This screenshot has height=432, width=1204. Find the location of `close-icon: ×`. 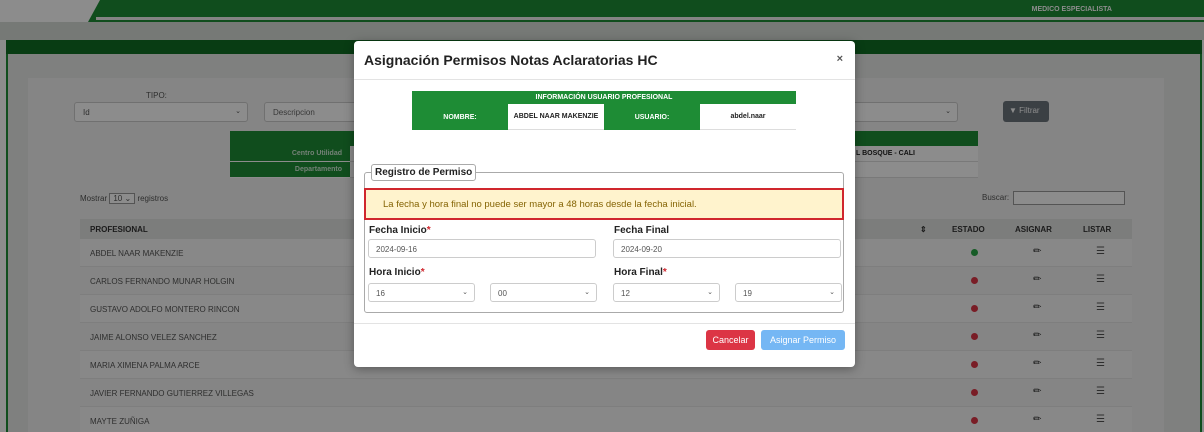

close-icon: × is located at coordinates (840, 59).